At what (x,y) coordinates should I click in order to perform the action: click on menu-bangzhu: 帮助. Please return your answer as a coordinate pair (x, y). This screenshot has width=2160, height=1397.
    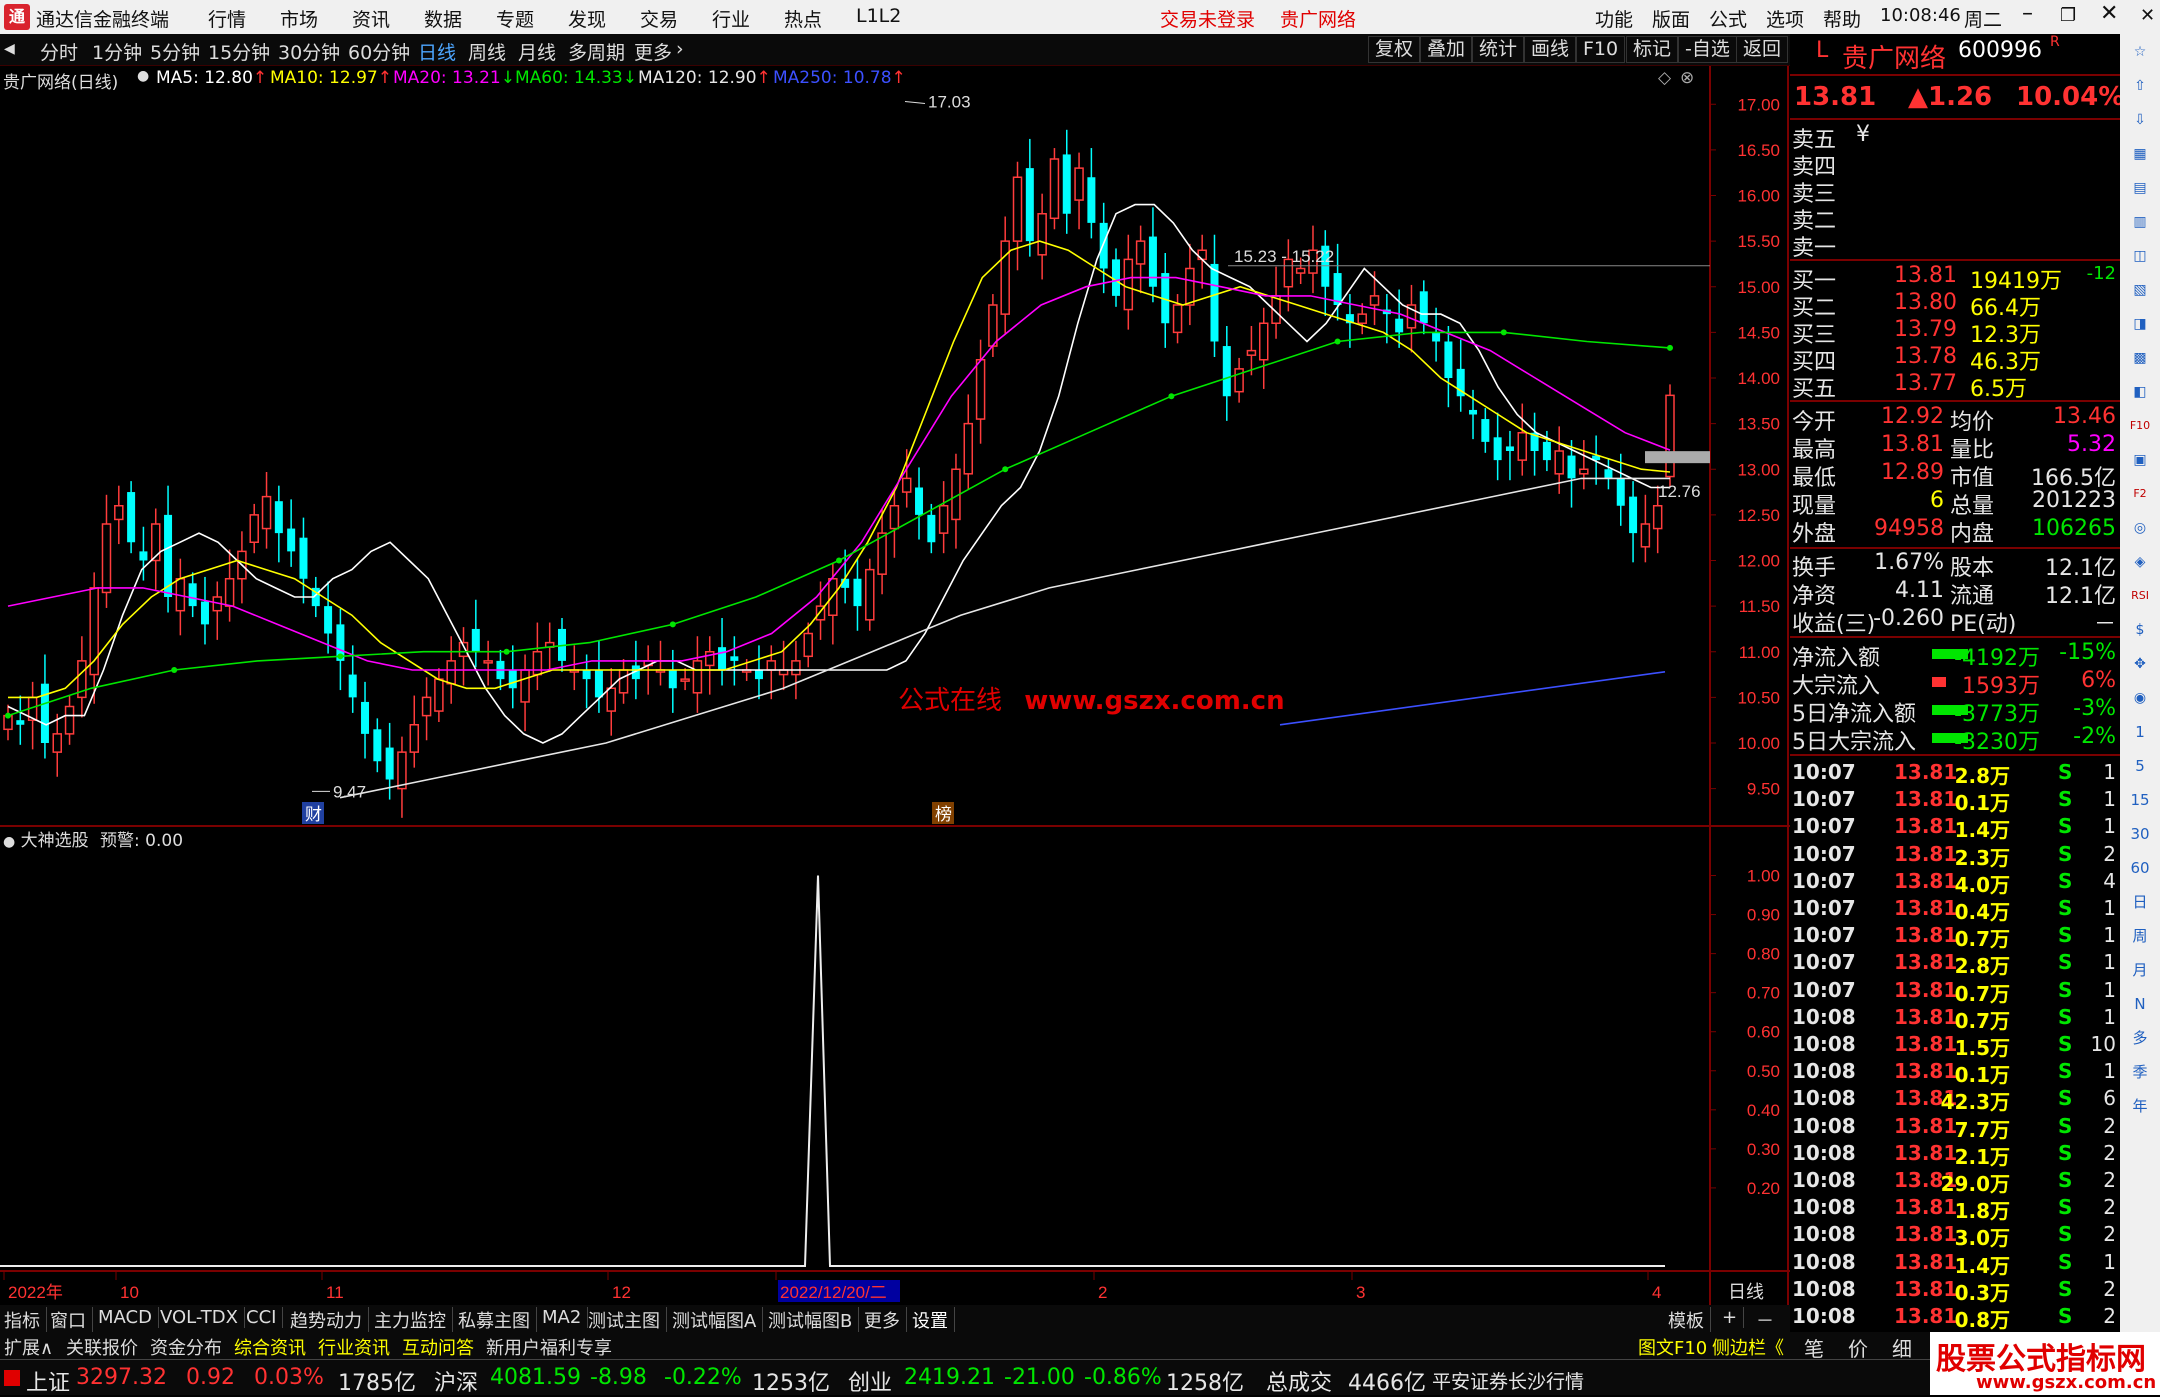
    Looking at the image, I should click on (1842, 18).